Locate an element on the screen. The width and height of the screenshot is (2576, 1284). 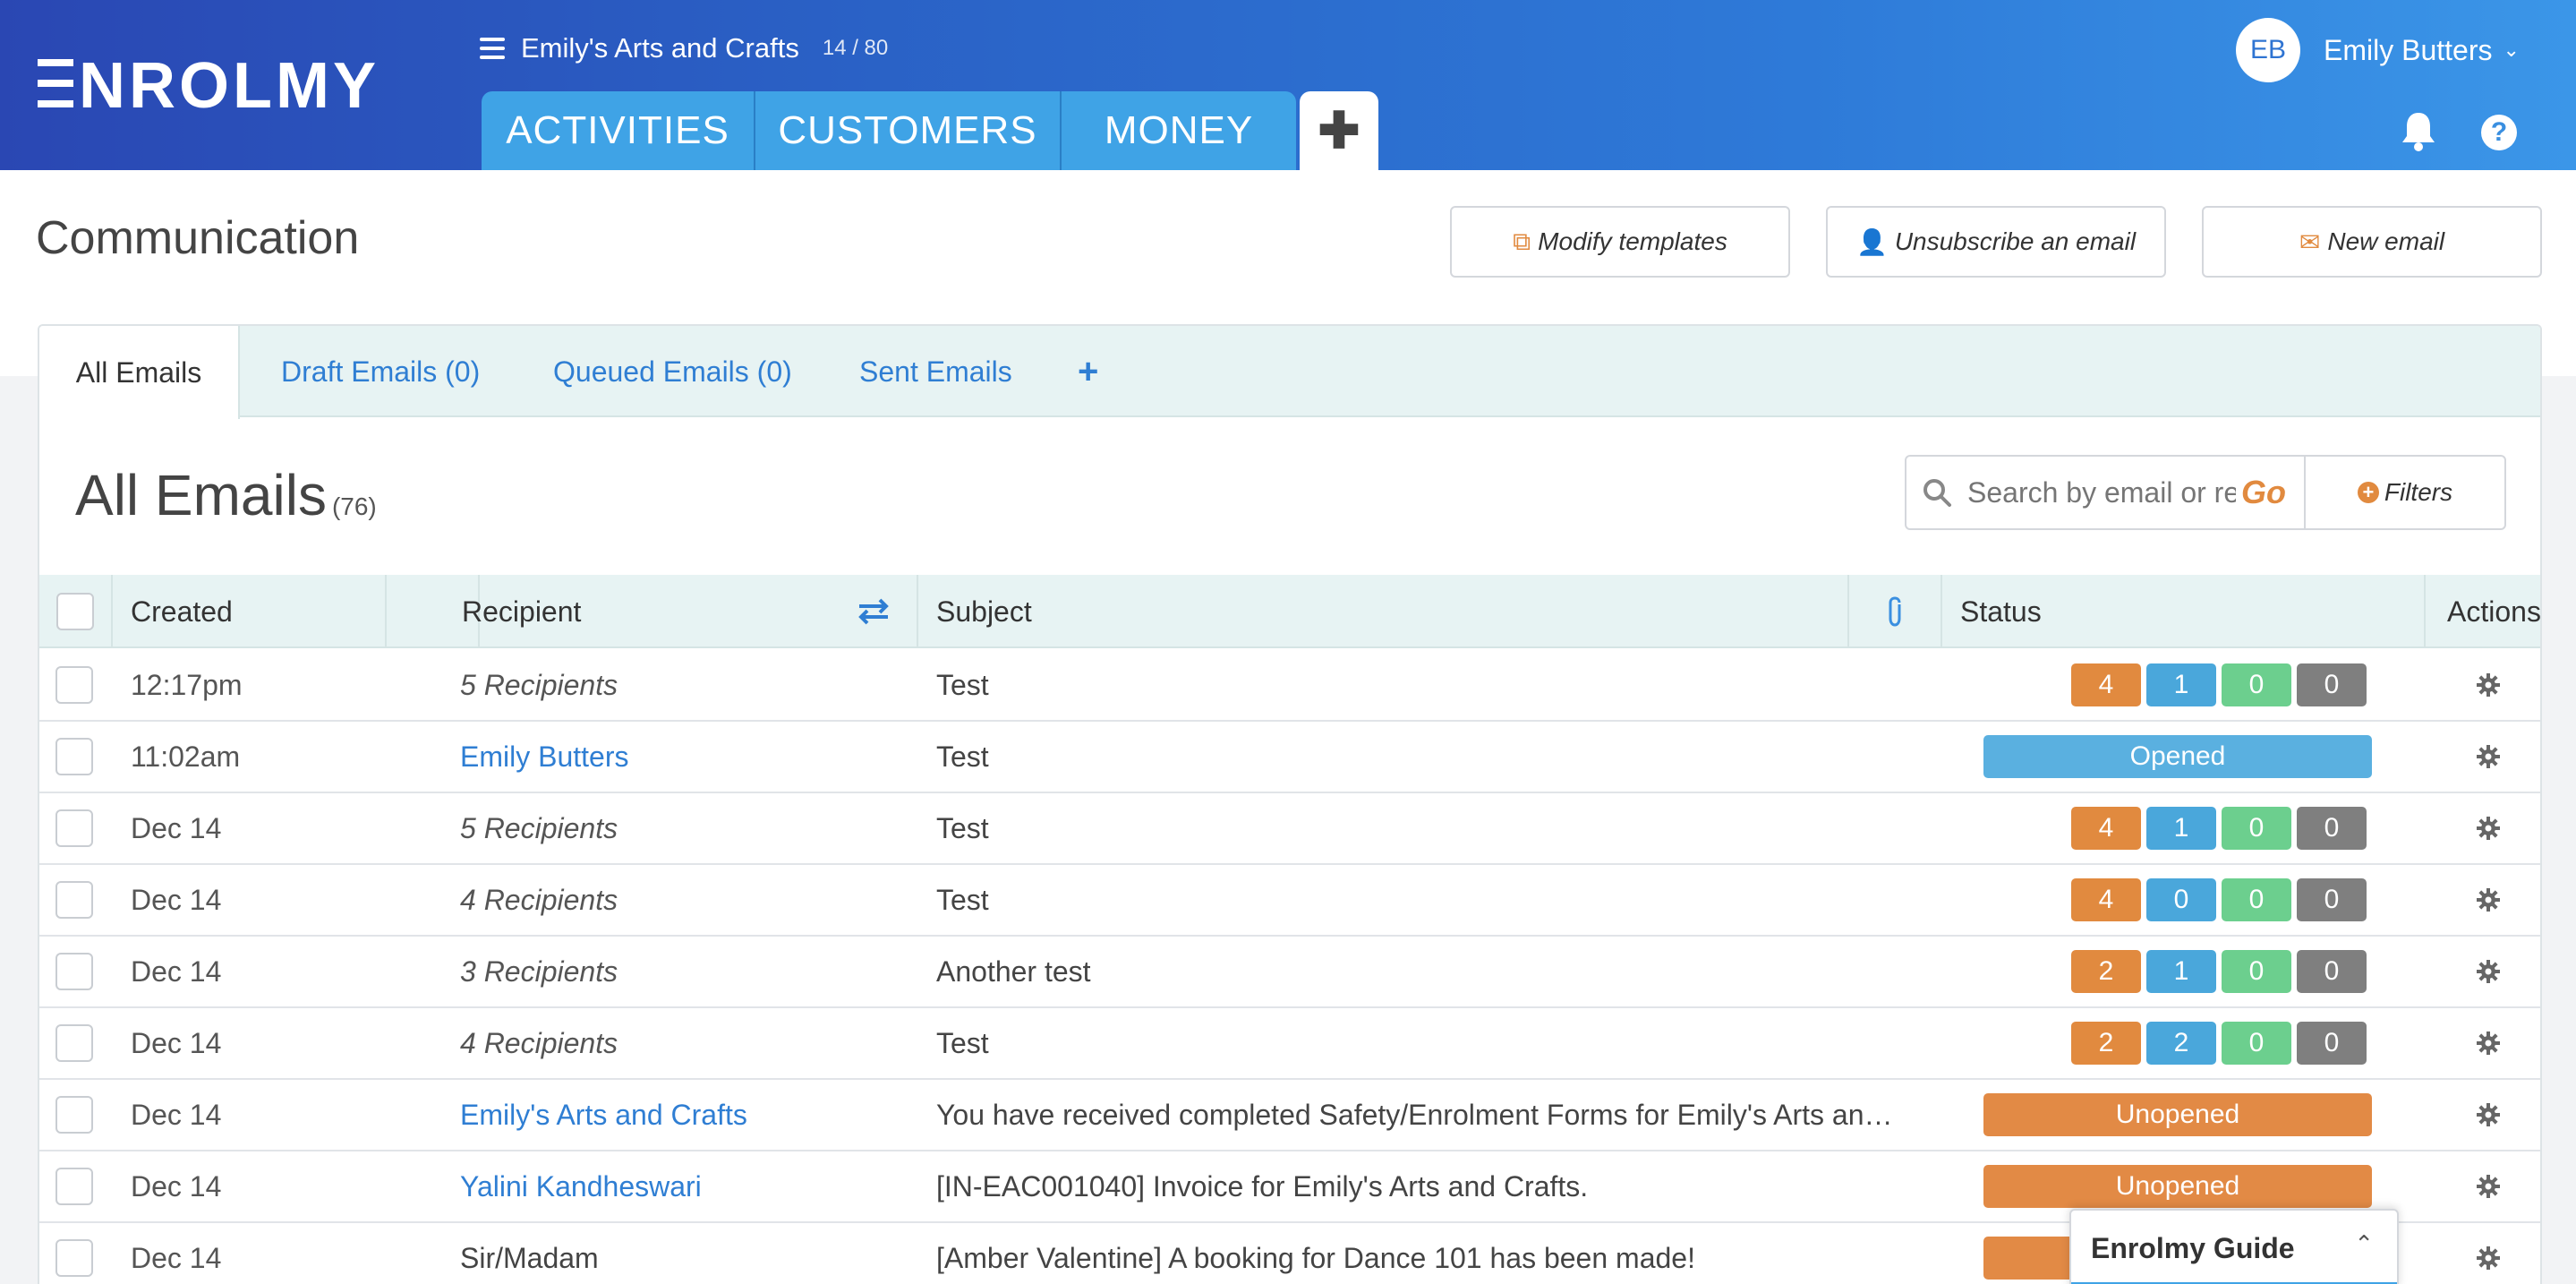
search-input is located at coordinates (2101, 492).